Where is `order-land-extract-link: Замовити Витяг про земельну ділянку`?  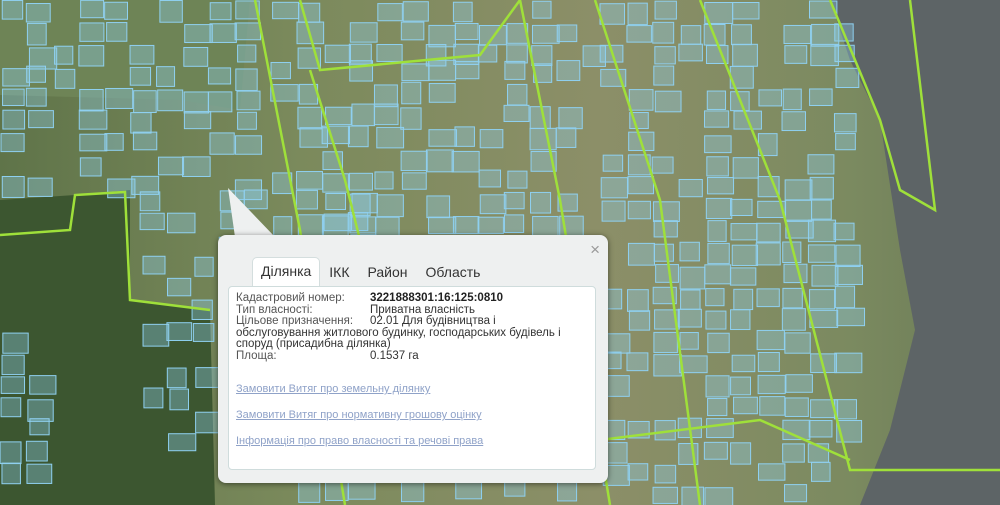
order-land-extract-link: Замовити Витяг про земельну ділянку is located at coordinates (333, 389).